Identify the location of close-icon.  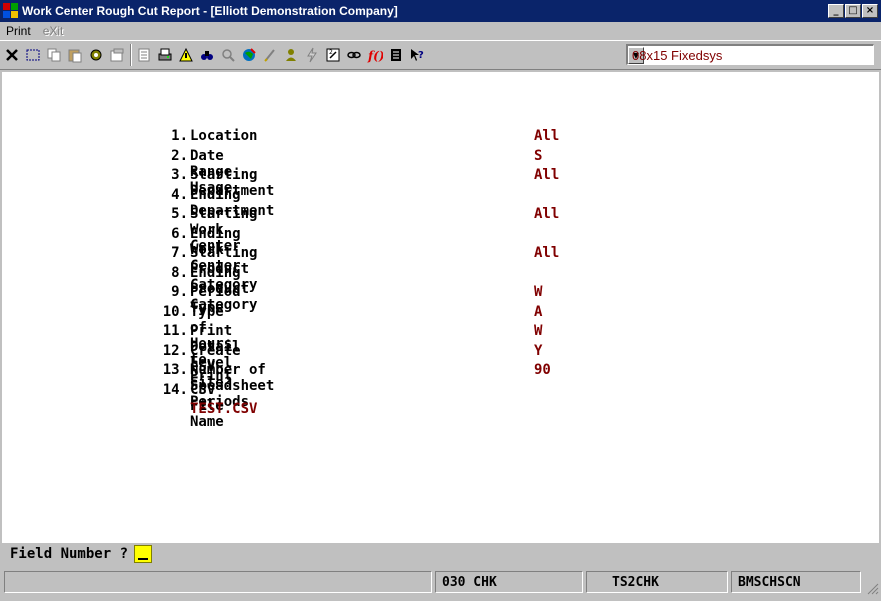
(12, 55).